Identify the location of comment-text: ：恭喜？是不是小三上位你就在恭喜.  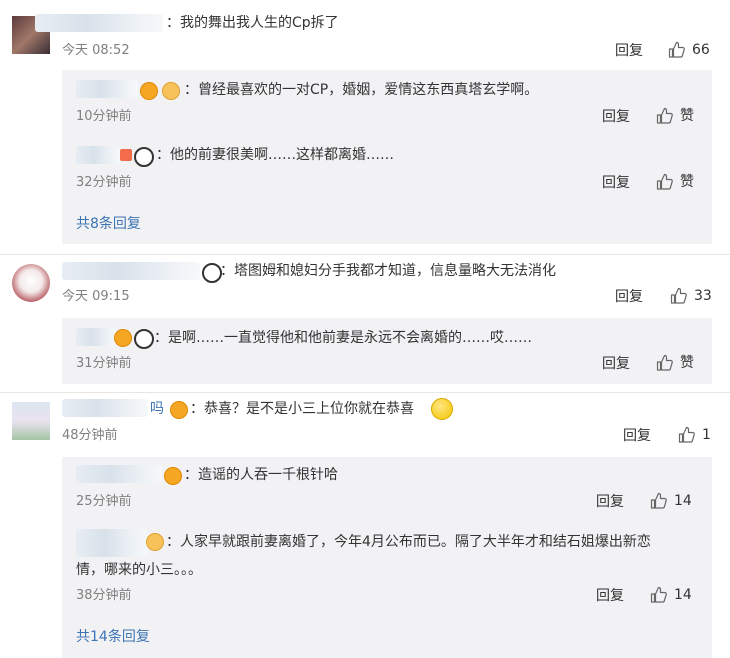
(302, 409).